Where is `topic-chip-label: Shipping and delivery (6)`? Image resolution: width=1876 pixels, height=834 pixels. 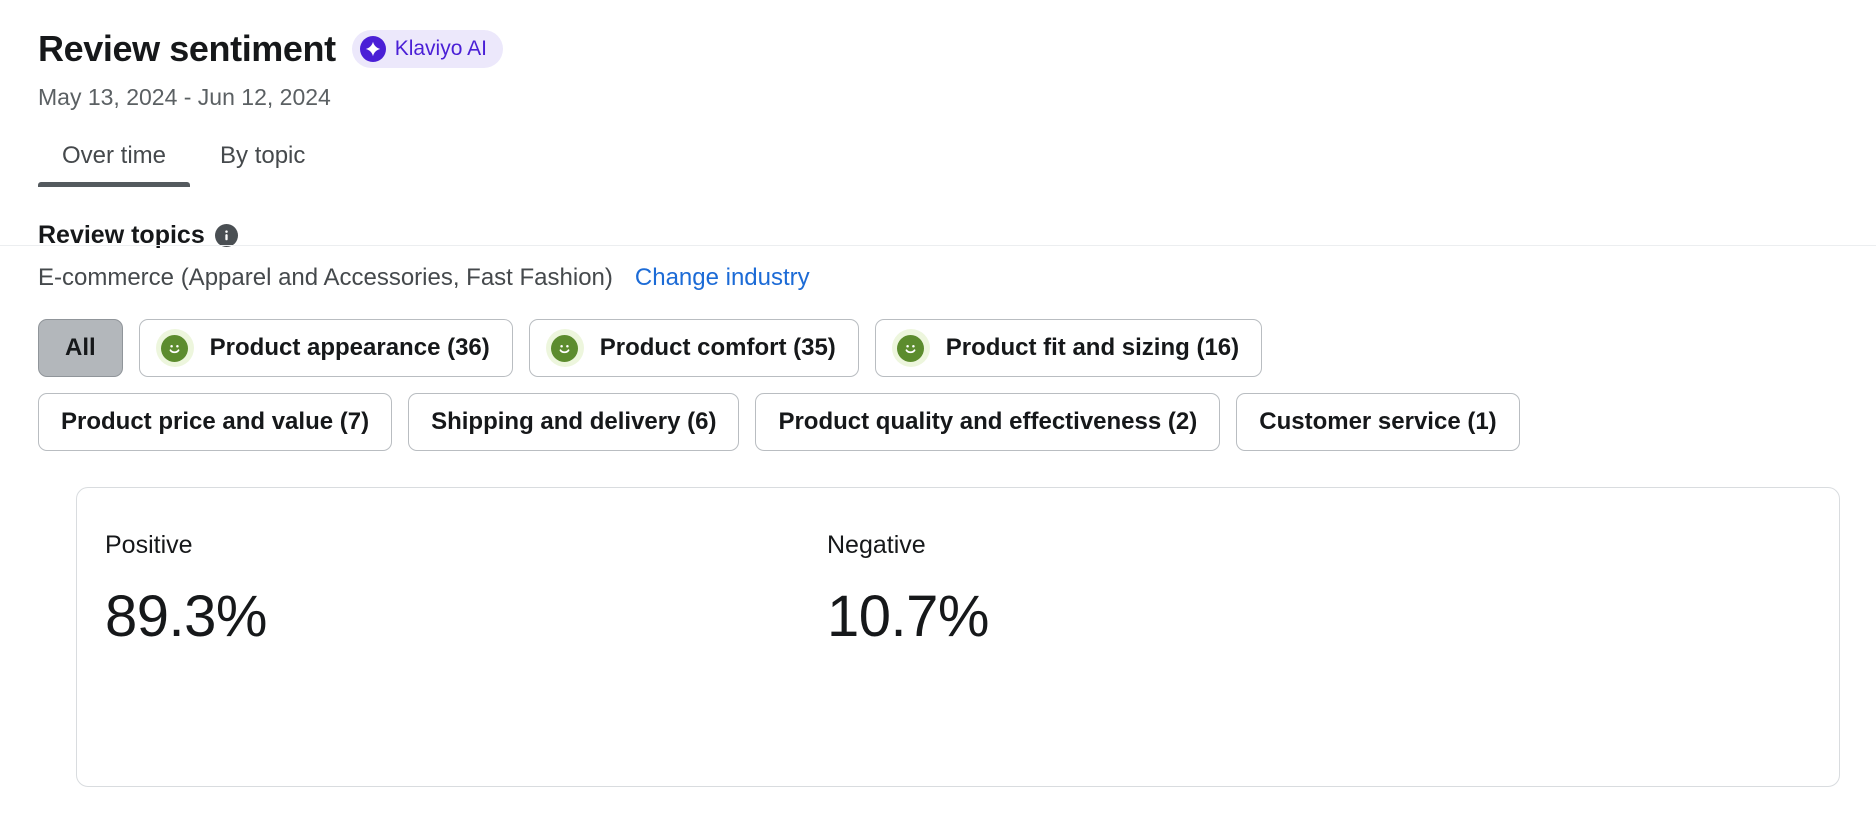 topic-chip-label: Shipping and delivery (6) is located at coordinates (574, 421).